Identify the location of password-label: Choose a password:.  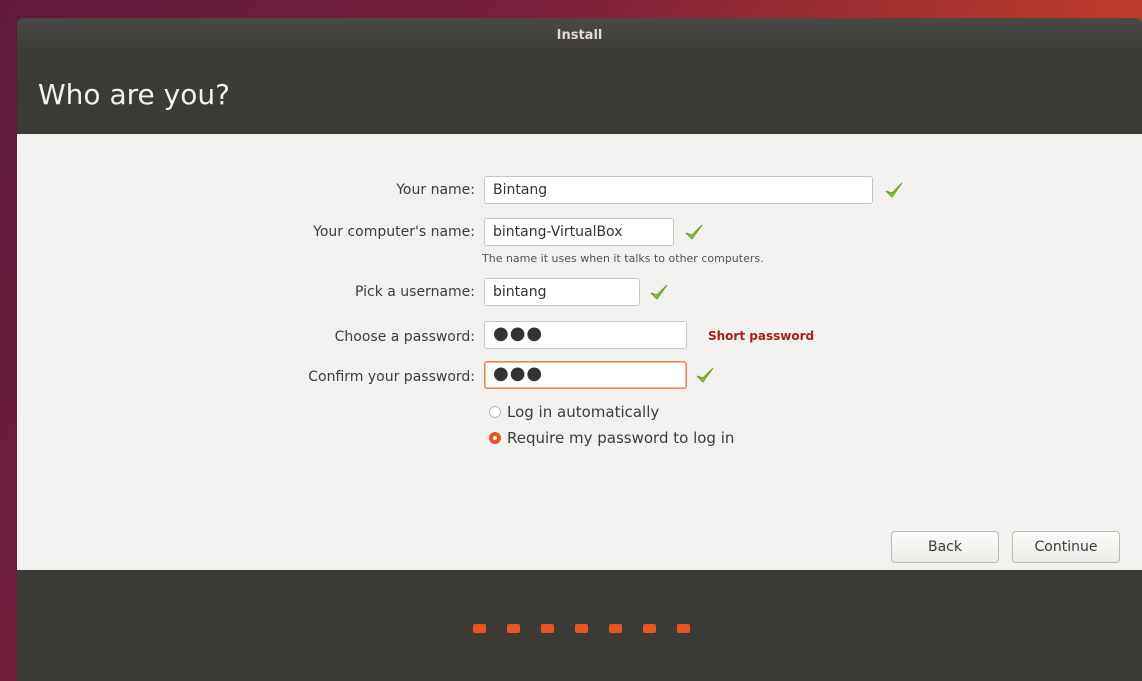
(404, 337).